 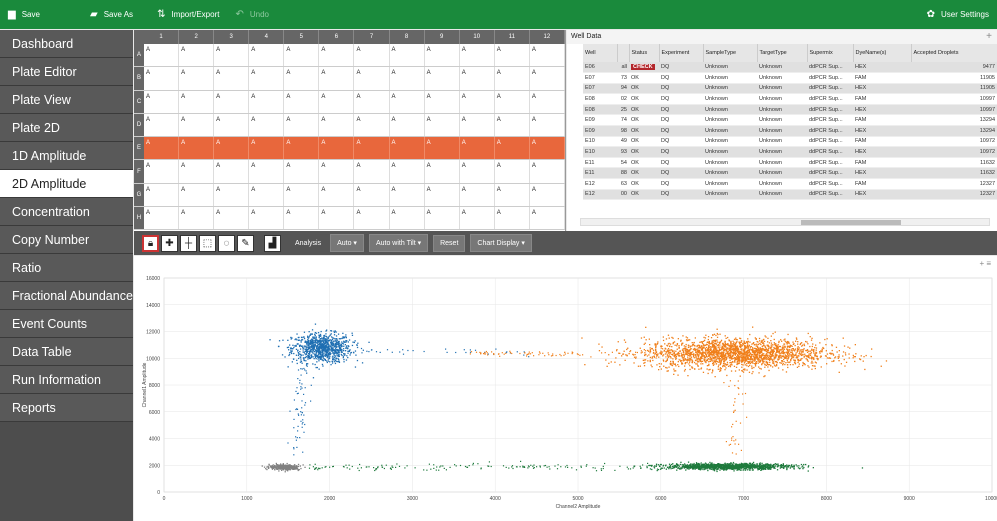 I want to click on sidebar-item-event-counts: Event Counts, so click(x=66, y=324).